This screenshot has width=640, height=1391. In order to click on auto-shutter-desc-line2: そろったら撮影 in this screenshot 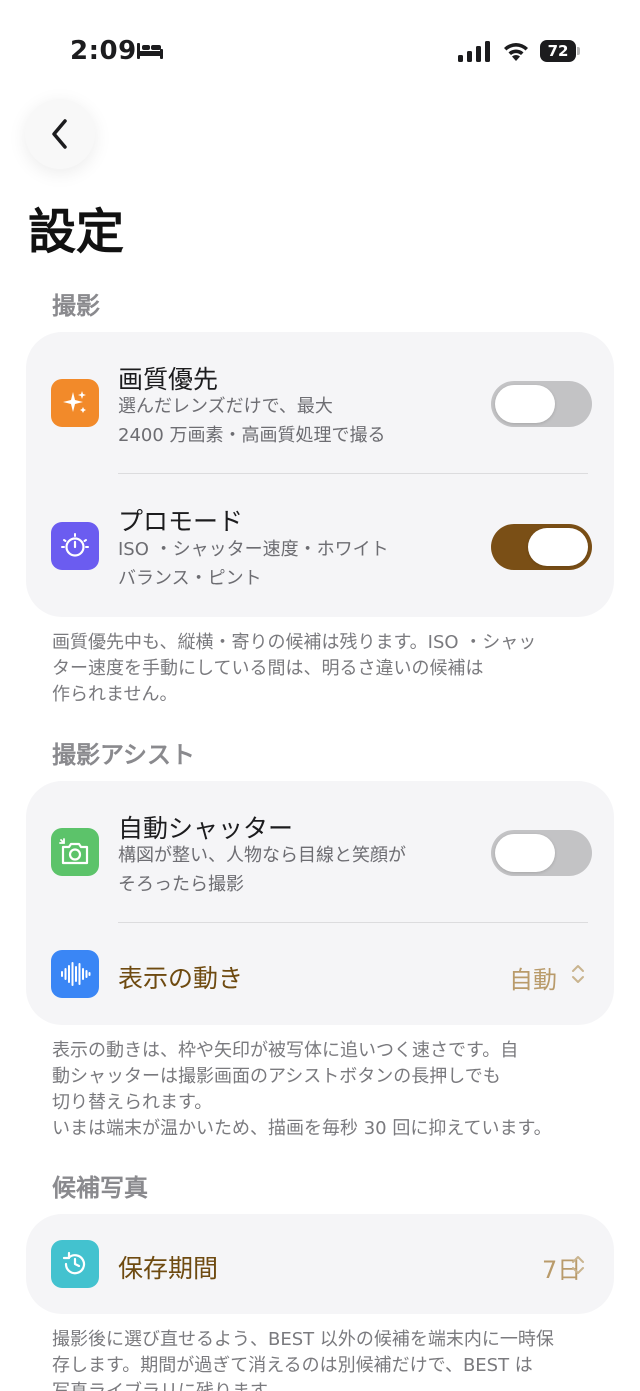, I will do `click(181, 884)`.